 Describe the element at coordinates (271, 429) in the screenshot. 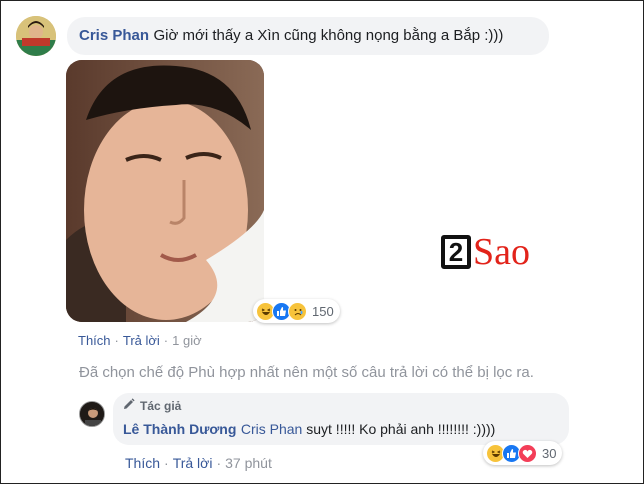

I see `reply-mention-link: Cris Phan` at that location.